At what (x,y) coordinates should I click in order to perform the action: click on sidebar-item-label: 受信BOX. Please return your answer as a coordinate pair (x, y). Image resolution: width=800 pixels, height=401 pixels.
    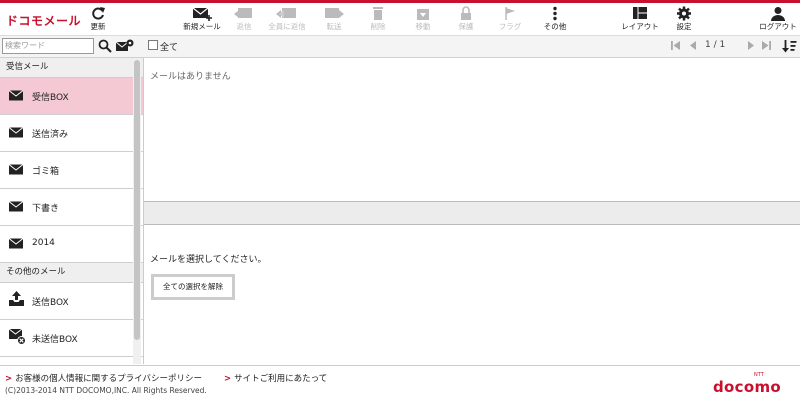
    Looking at the image, I should click on (50, 98).